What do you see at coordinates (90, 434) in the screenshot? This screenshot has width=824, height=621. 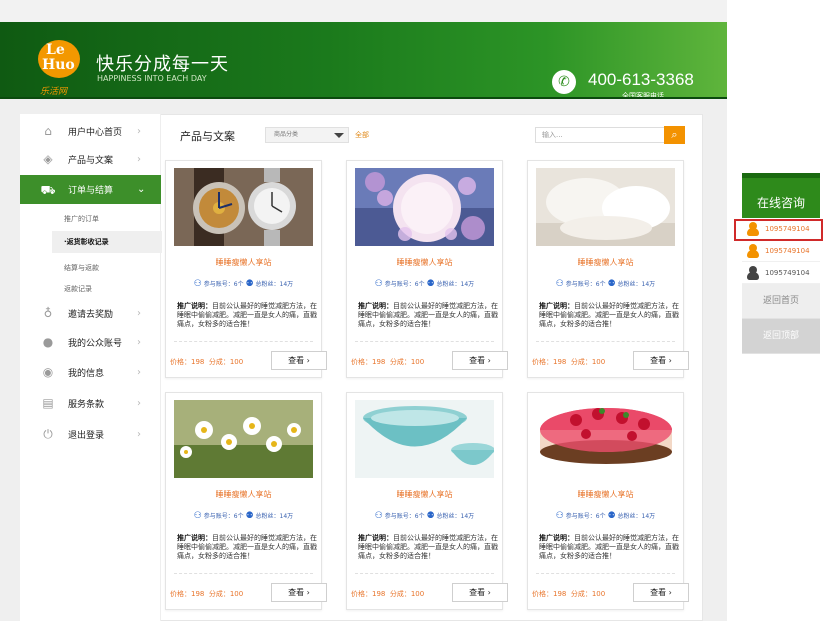 I see `sidebar-item-logout: ⏻ 退出登录 ›` at bounding box center [90, 434].